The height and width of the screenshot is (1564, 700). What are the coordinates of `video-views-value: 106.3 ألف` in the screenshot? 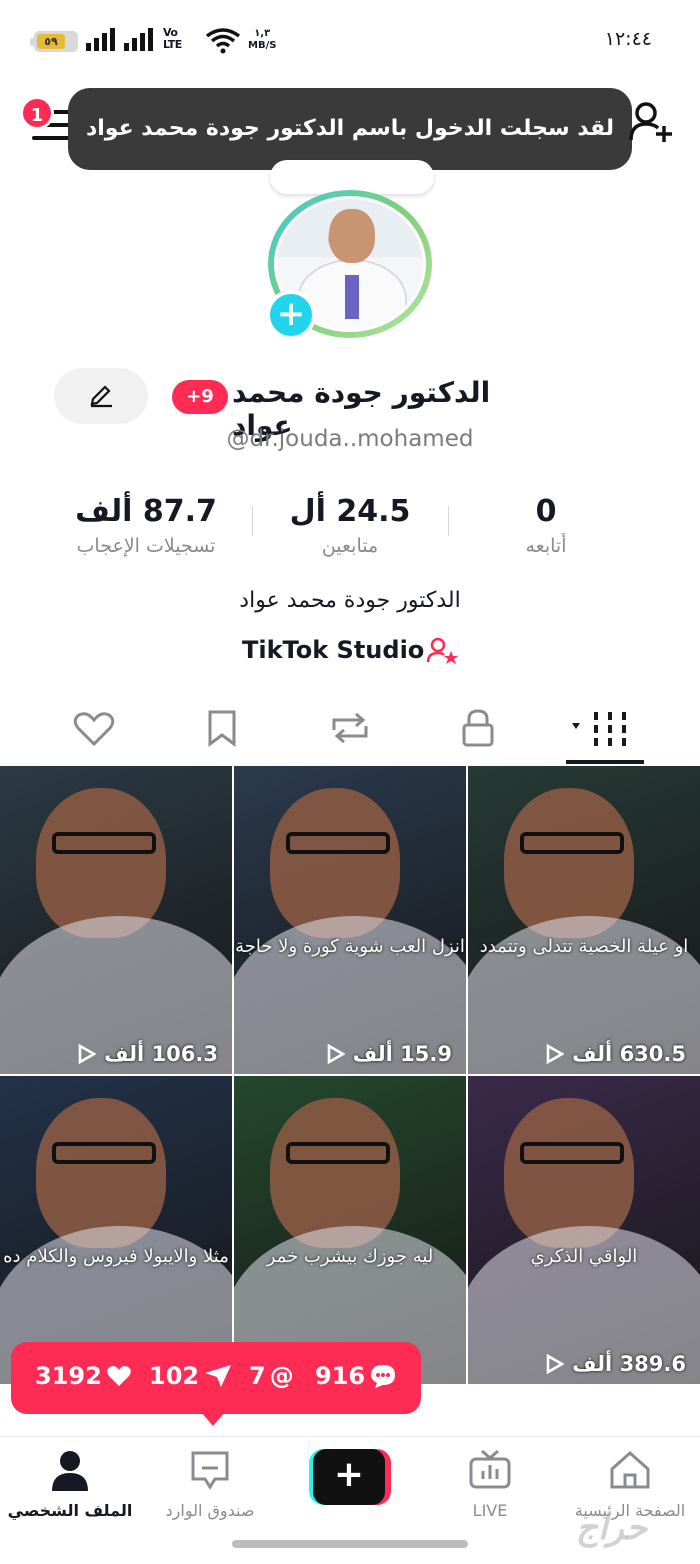 It's located at (161, 1054).